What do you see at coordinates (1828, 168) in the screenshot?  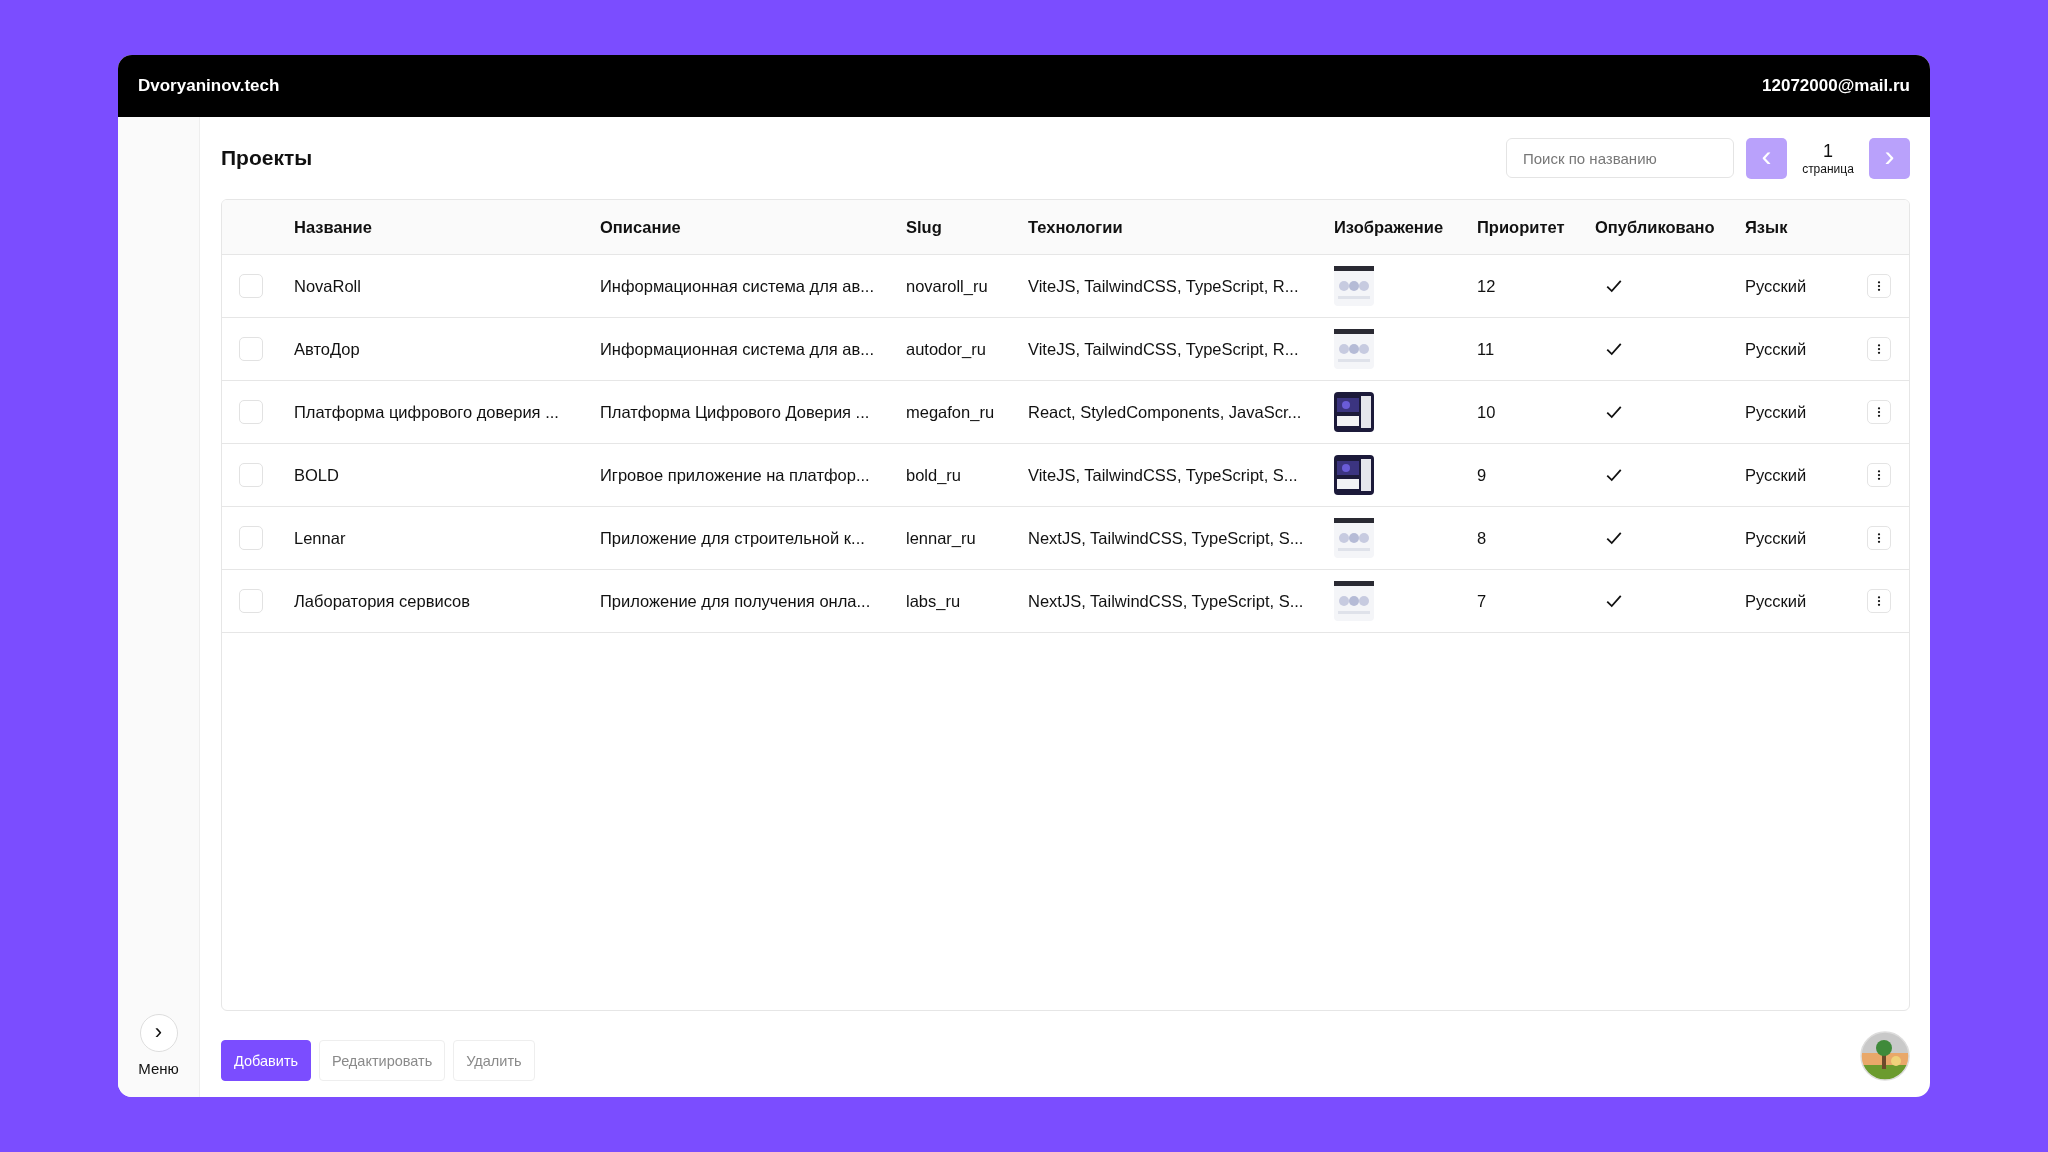 I see `page-label: страница` at bounding box center [1828, 168].